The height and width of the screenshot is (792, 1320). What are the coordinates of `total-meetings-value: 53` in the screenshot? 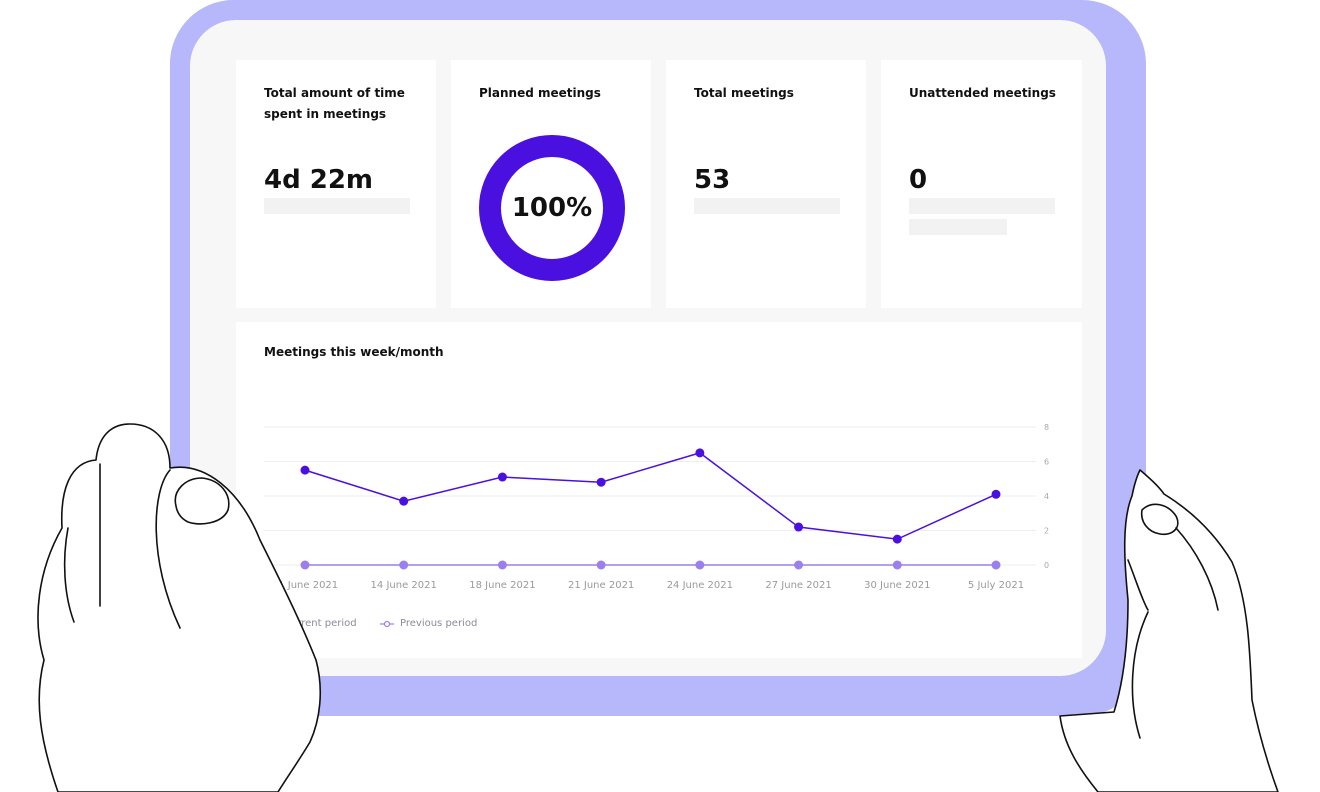 It's located at (712, 180).